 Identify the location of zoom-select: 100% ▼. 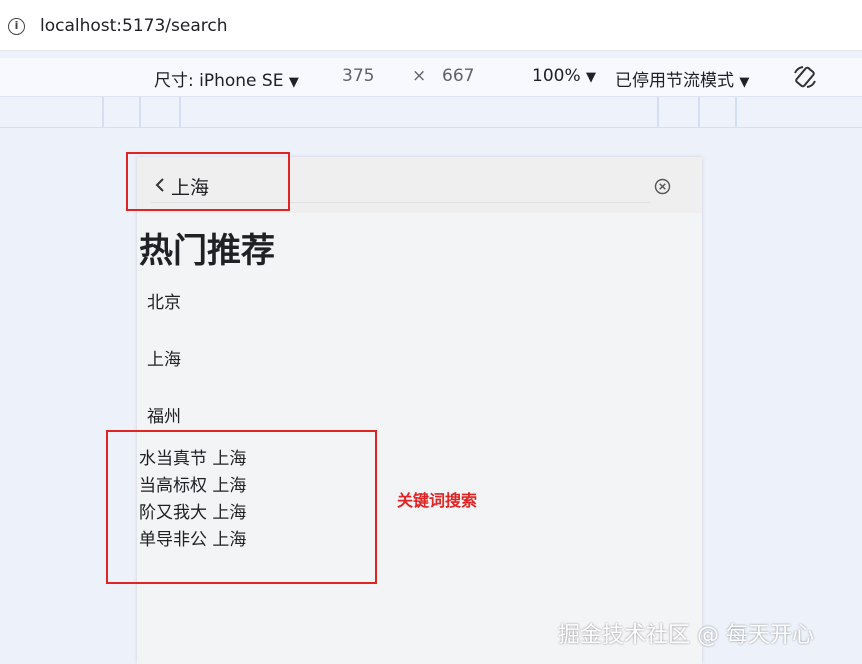
(564, 76).